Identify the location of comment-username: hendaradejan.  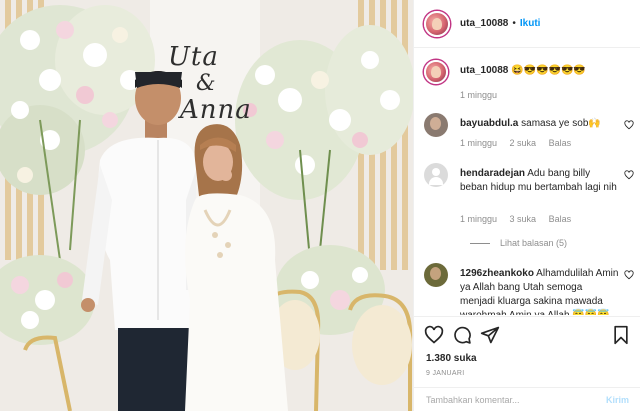
(492, 173).